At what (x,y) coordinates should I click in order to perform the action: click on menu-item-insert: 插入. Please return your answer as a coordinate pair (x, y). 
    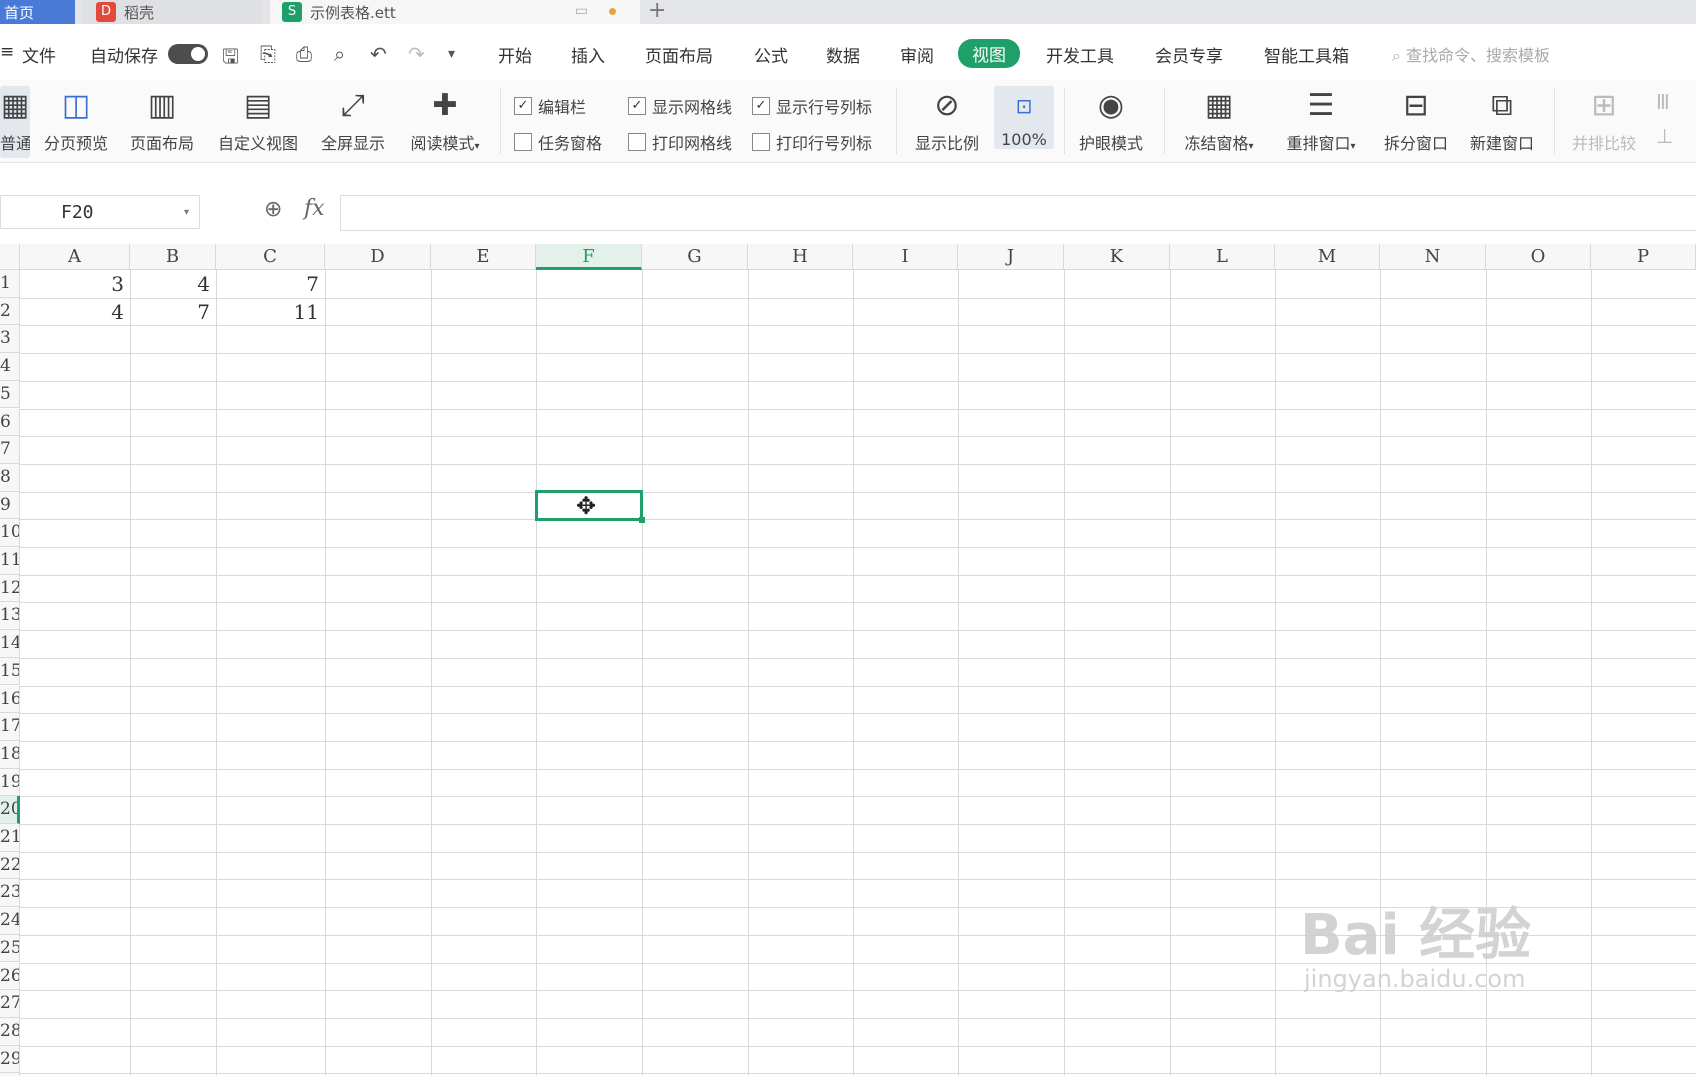
    Looking at the image, I should click on (588, 54).